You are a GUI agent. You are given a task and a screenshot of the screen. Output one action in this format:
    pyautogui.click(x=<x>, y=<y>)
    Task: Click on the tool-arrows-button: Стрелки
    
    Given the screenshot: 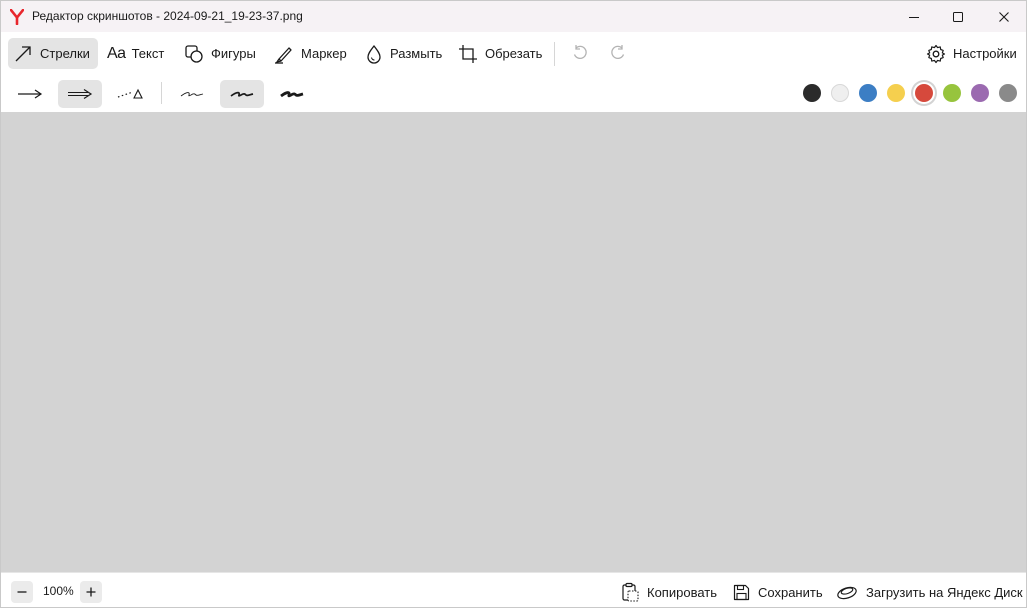 What is the action you would take?
    pyautogui.click(x=53, y=53)
    